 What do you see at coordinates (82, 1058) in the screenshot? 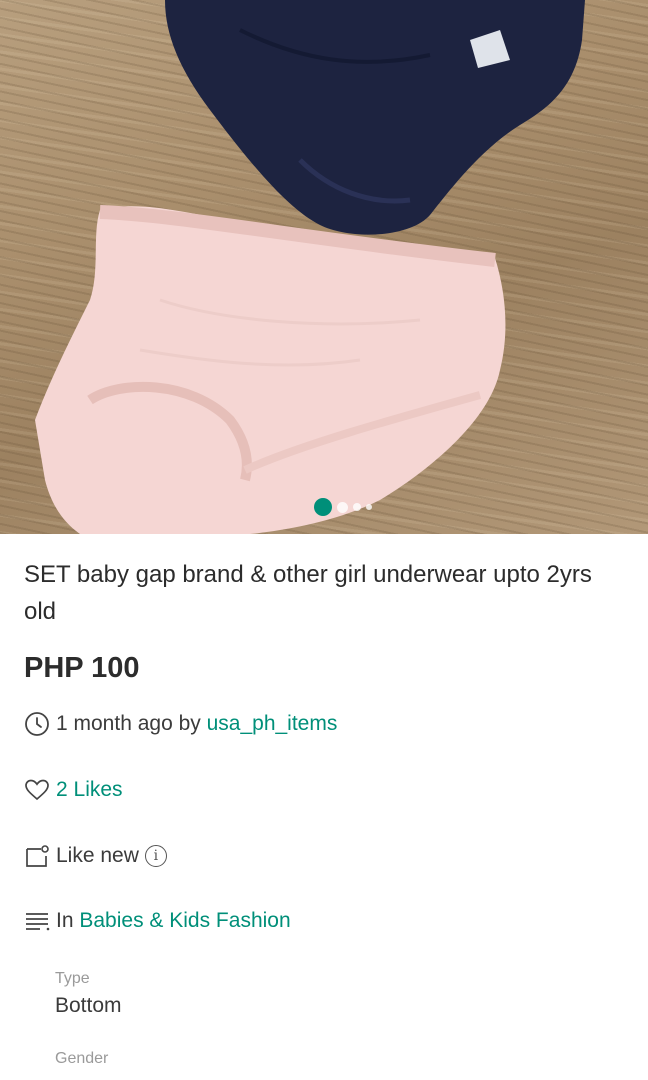
I see `attribute-label-gender: Gender` at bounding box center [82, 1058].